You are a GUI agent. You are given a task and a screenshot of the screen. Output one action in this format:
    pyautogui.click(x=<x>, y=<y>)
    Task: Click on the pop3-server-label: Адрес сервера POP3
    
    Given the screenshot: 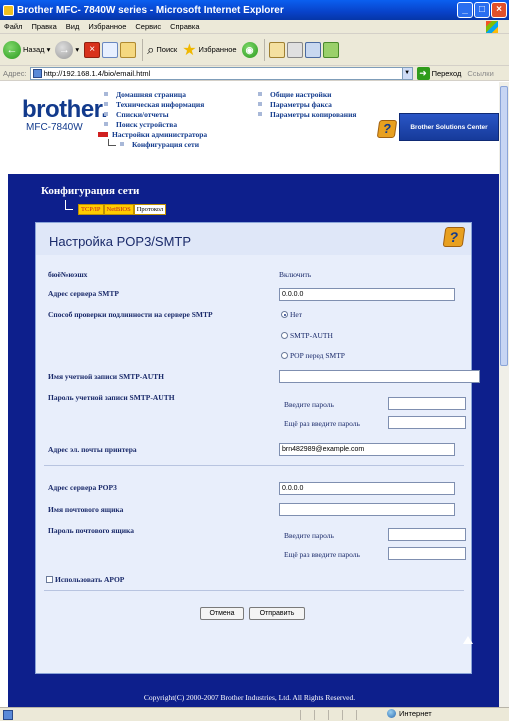 What is the action you would take?
    pyautogui.click(x=82, y=487)
    